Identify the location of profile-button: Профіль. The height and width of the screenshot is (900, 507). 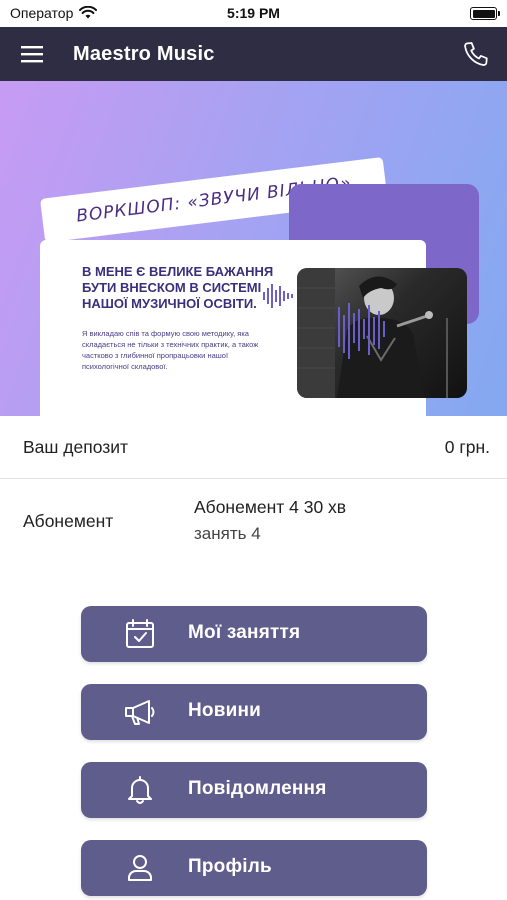
(254, 868).